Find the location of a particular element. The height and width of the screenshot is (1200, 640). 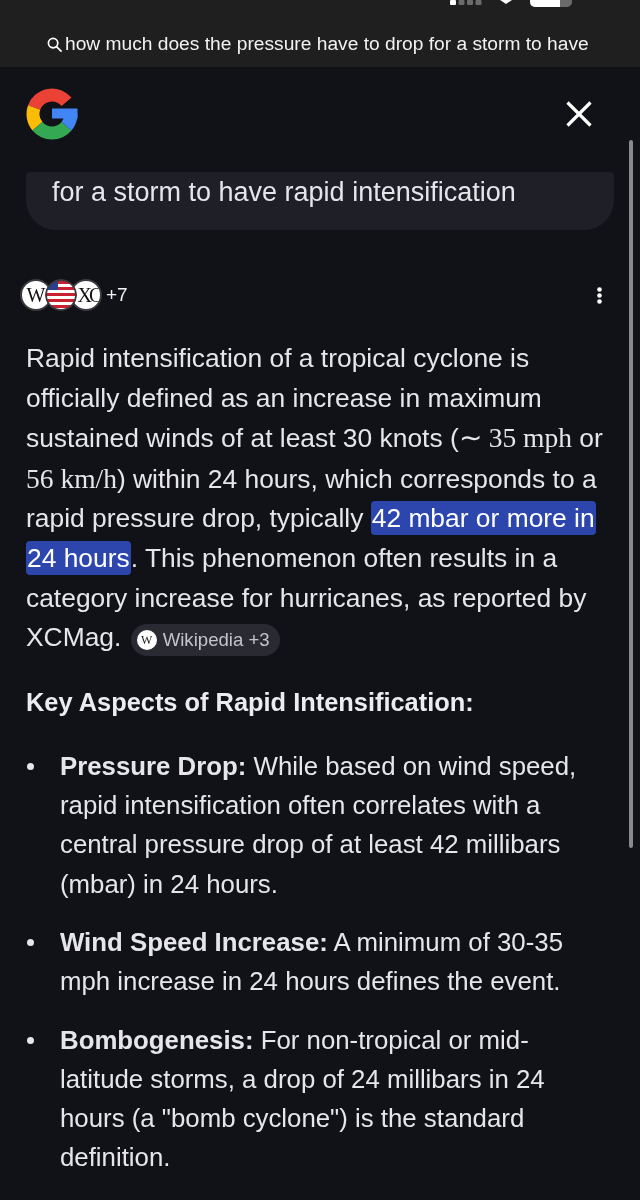

g-logo-icon is located at coordinates (52, 114).